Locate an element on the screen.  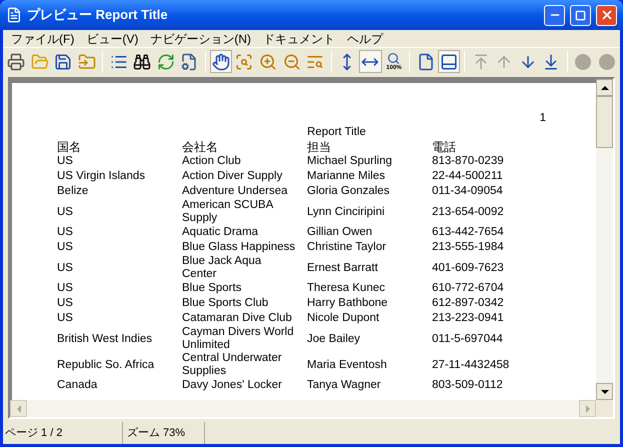
status-panel: ページ 1 / 2 is located at coordinates (63, 433).